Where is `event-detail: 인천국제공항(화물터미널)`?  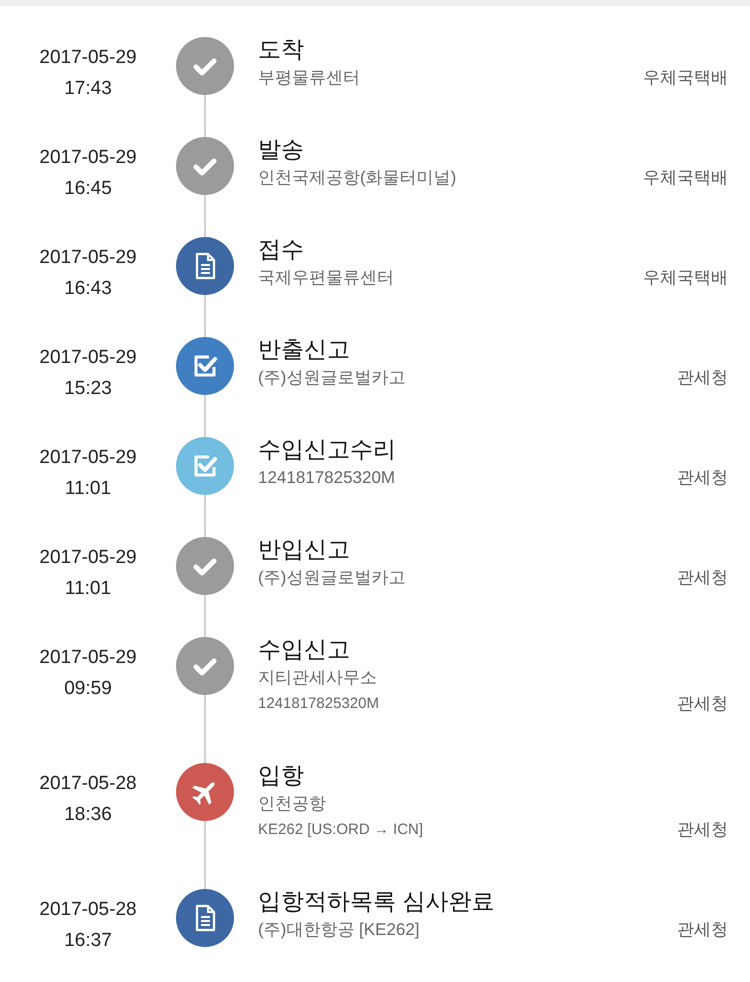 event-detail: 인천국제공항(화물터미널) is located at coordinates (358, 178).